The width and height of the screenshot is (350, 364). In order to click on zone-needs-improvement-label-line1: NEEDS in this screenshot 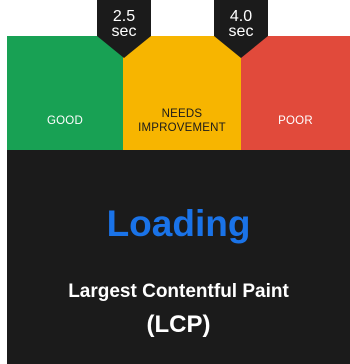, I will do `click(182, 114)`.